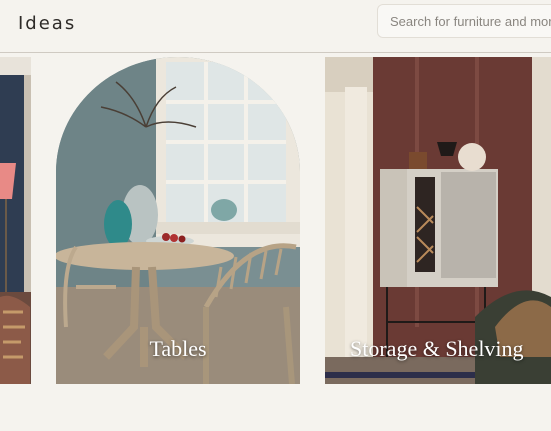 Image resolution: width=551 pixels, height=431 pixels. Describe the element at coordinates (47, 23) in the screenshot. I see `page-title: Ideas` at that location.